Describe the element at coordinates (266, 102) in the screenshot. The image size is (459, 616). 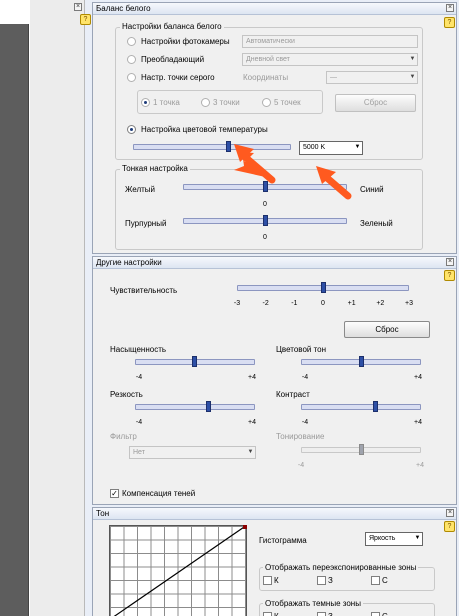
I see `point-5-radio` at that location.